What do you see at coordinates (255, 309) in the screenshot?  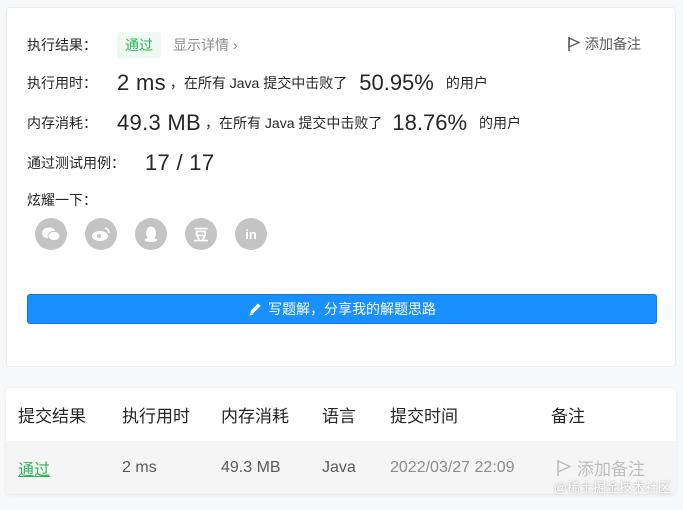 I see `pencil-icon` at bounding box center [255, 309].